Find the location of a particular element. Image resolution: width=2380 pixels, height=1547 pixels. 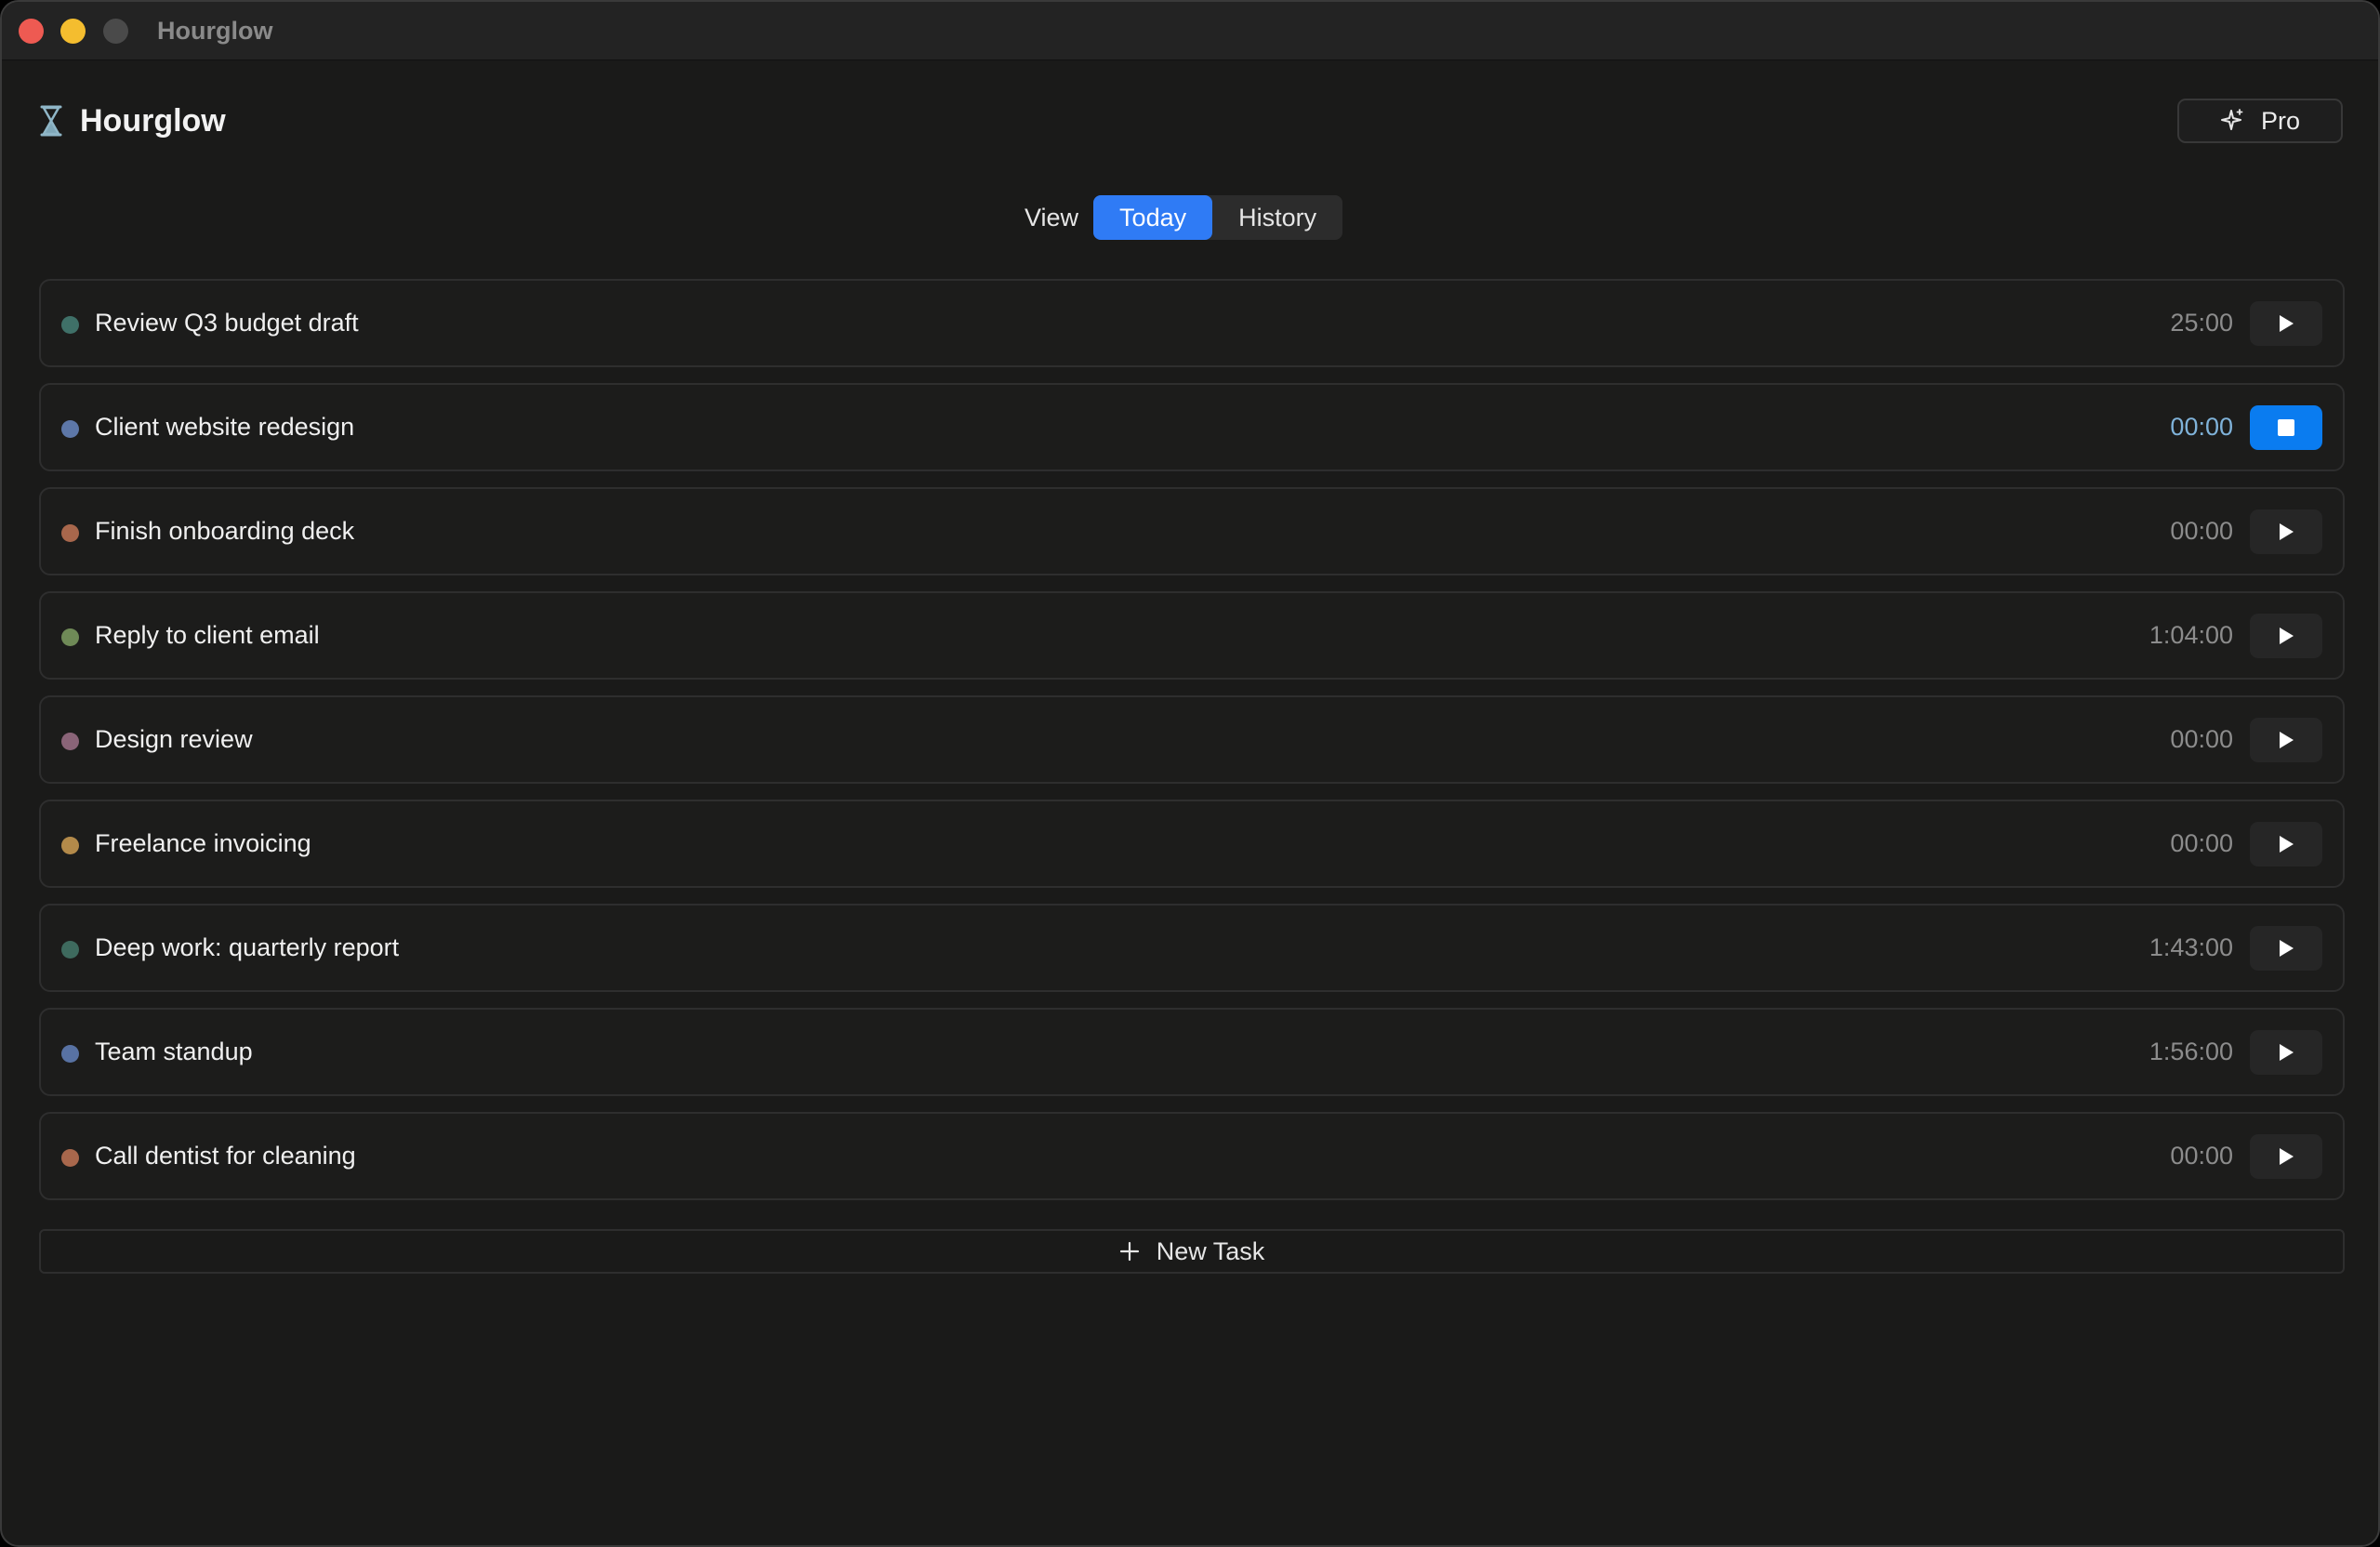

task-name: Client website redesign is located at coordinates (225, 427).